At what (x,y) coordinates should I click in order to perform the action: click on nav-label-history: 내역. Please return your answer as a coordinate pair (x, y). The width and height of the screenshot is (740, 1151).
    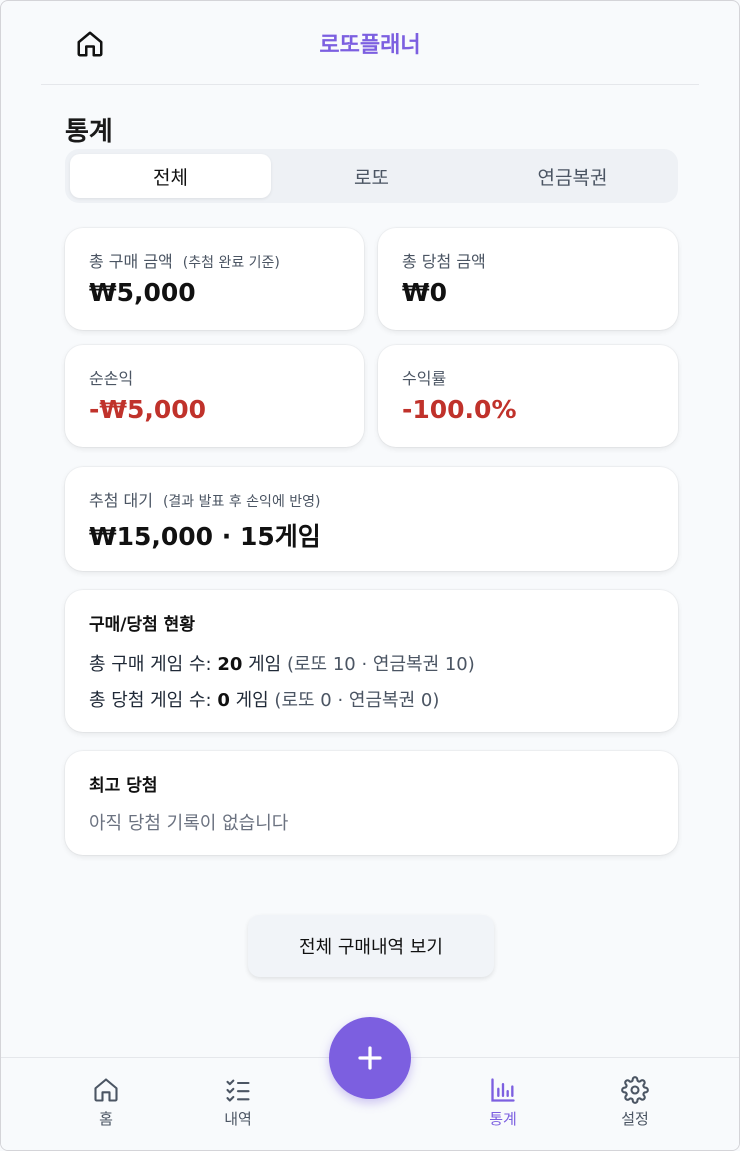
    Looking at the image, I should click on (238, 1119).